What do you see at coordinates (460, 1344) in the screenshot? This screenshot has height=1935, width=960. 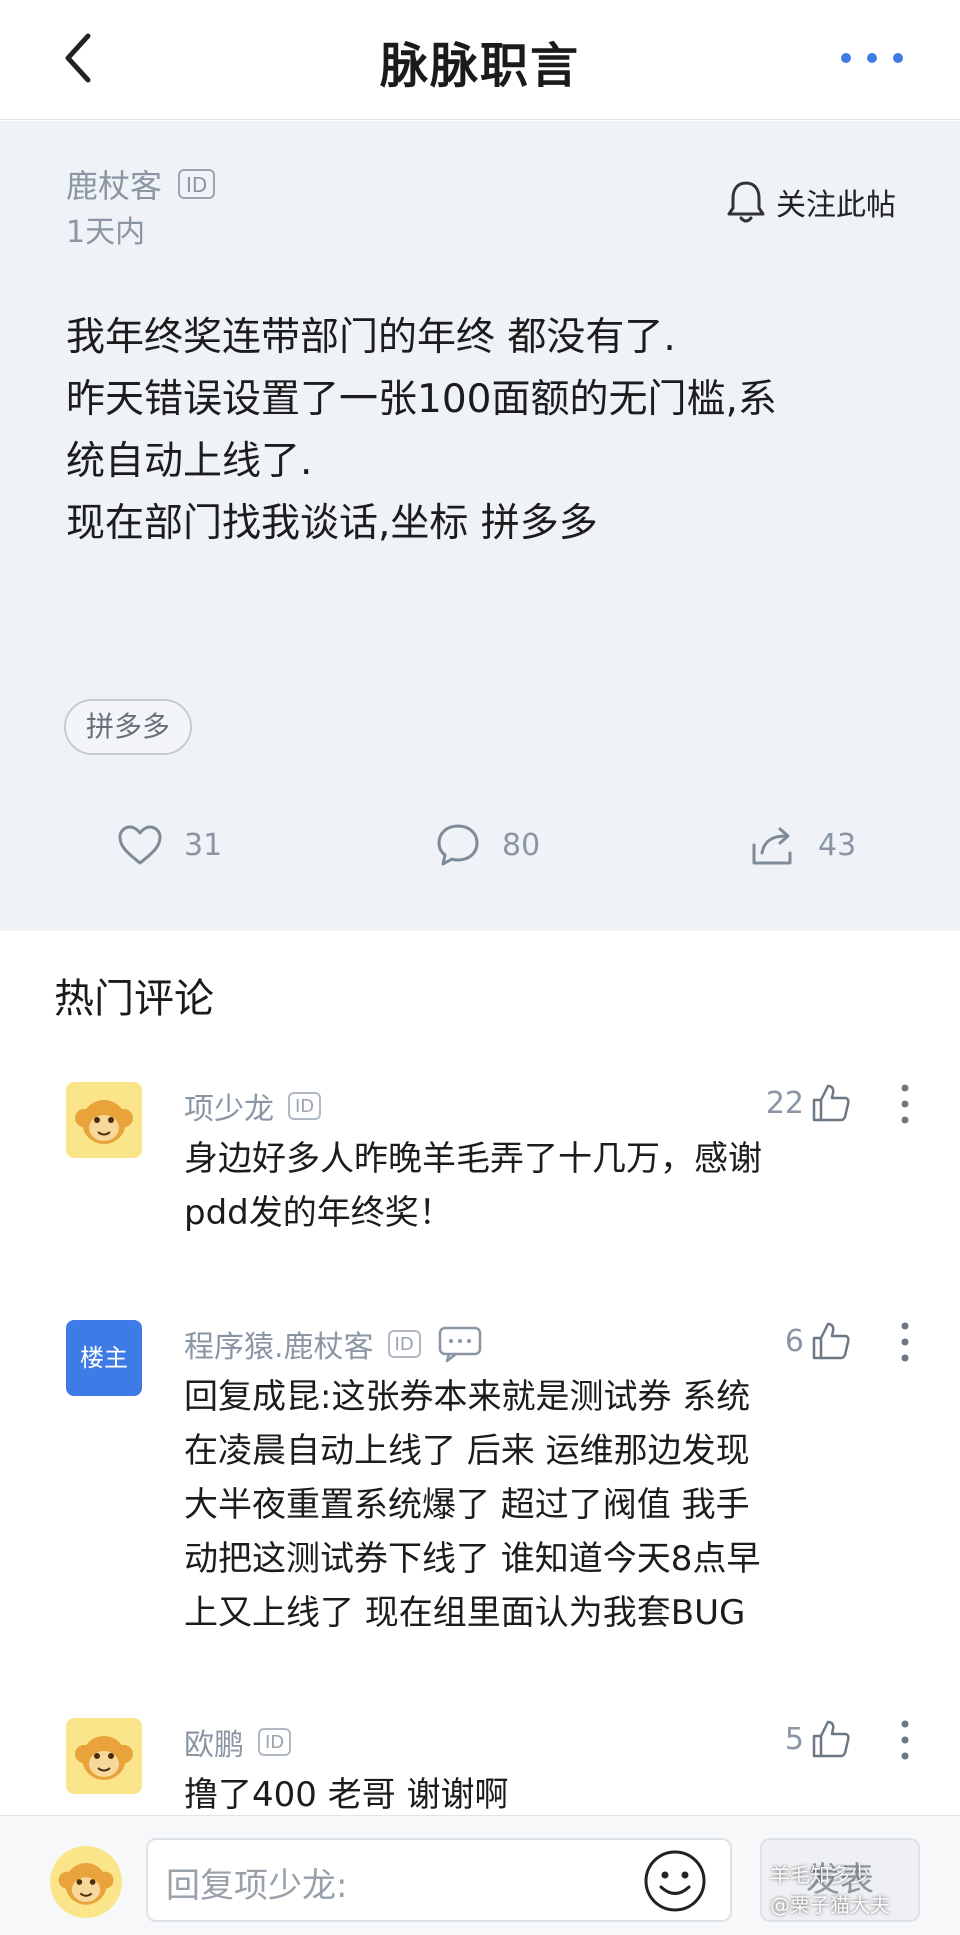 I see `message-icon` at bounding box center [460, 1344].